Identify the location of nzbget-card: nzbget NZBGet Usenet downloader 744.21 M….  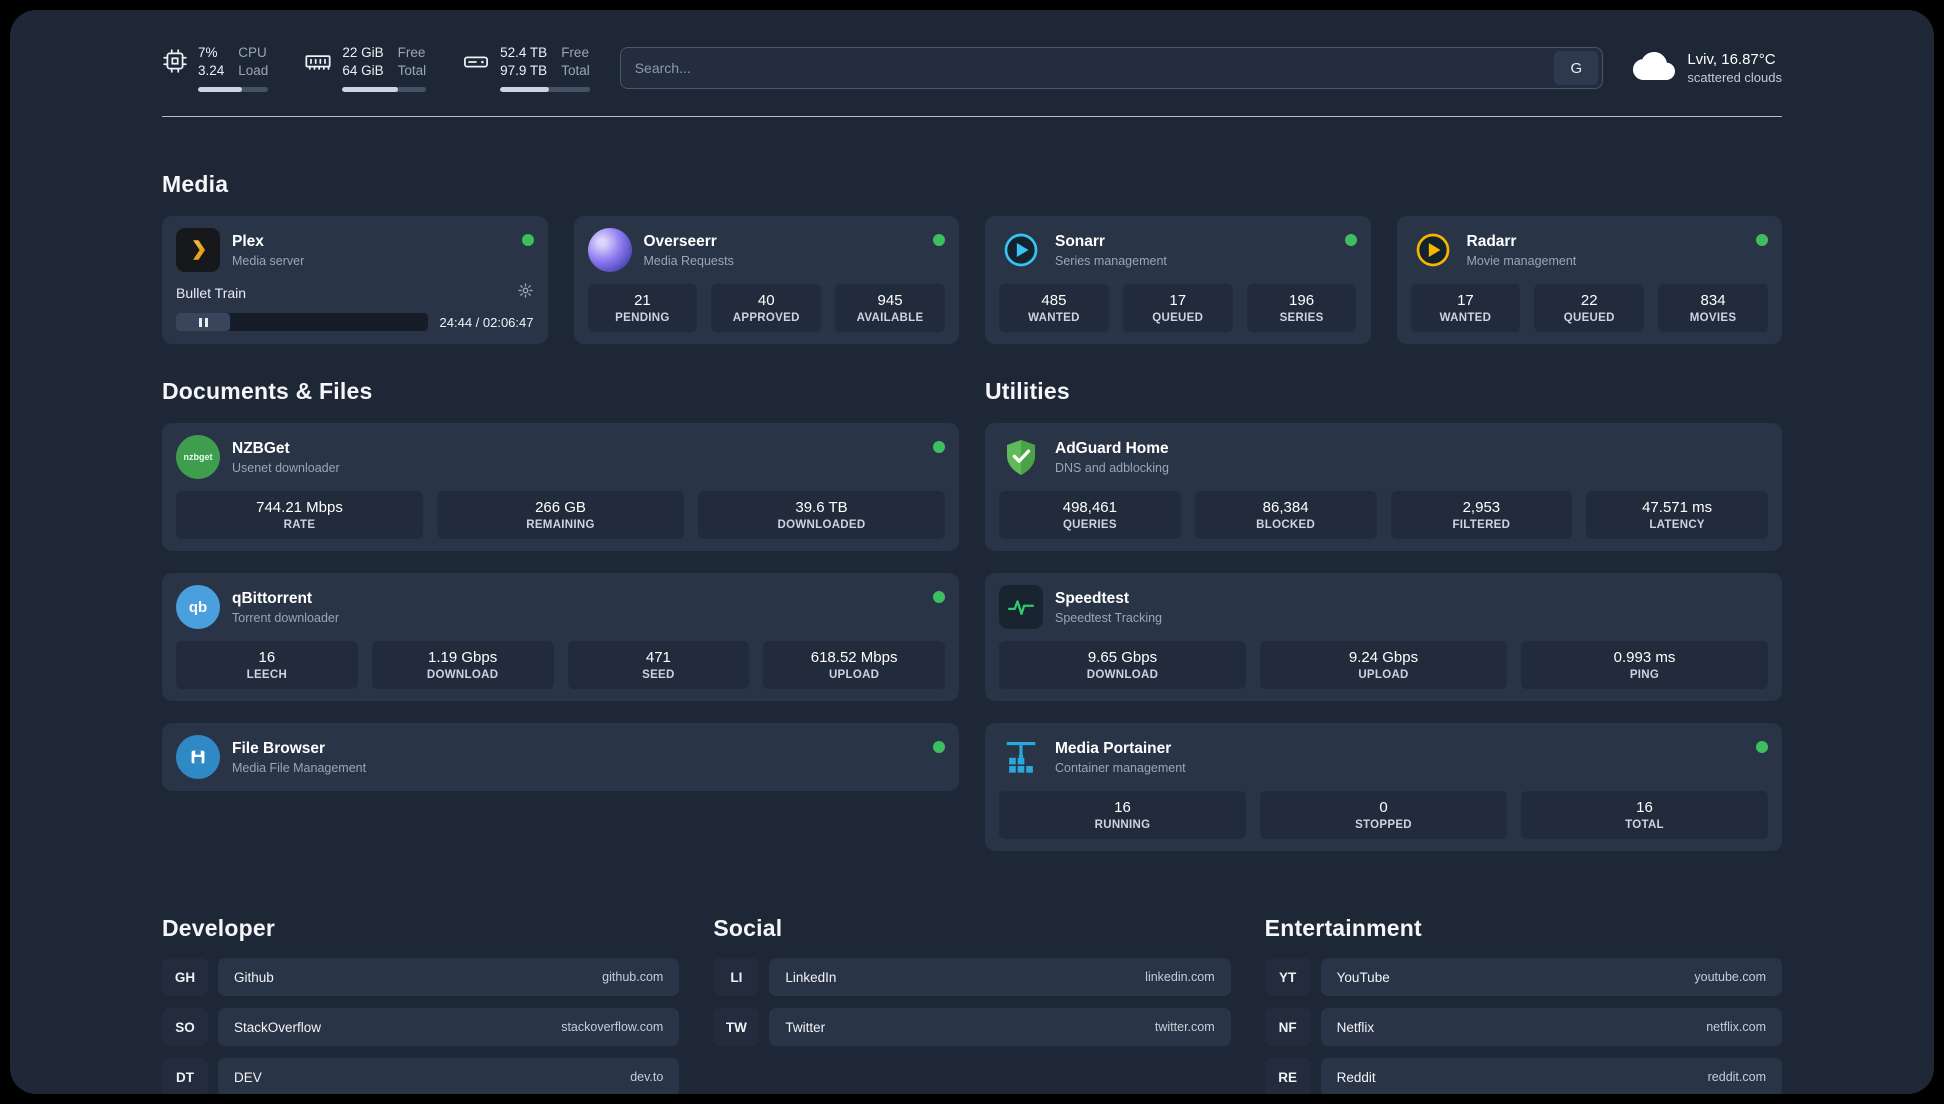
(560, 487).